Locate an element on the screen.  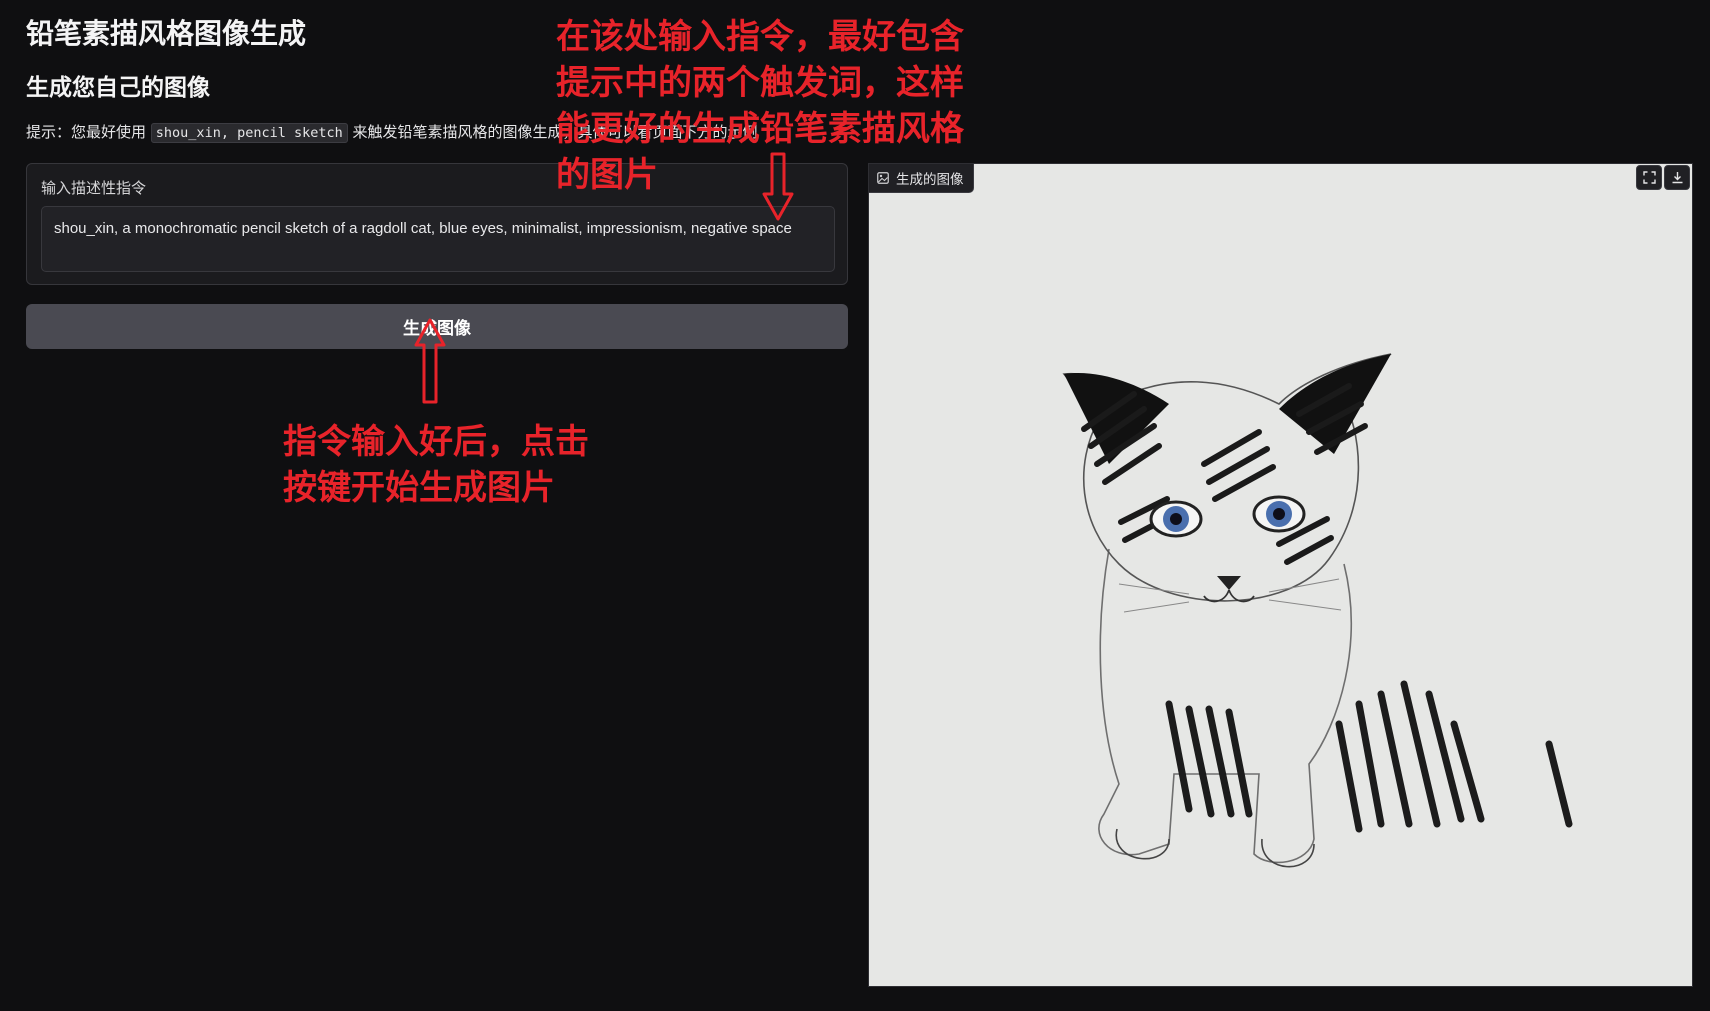
page-subtitle: 生成您自己的图像 is located at coordinates (118, 88).